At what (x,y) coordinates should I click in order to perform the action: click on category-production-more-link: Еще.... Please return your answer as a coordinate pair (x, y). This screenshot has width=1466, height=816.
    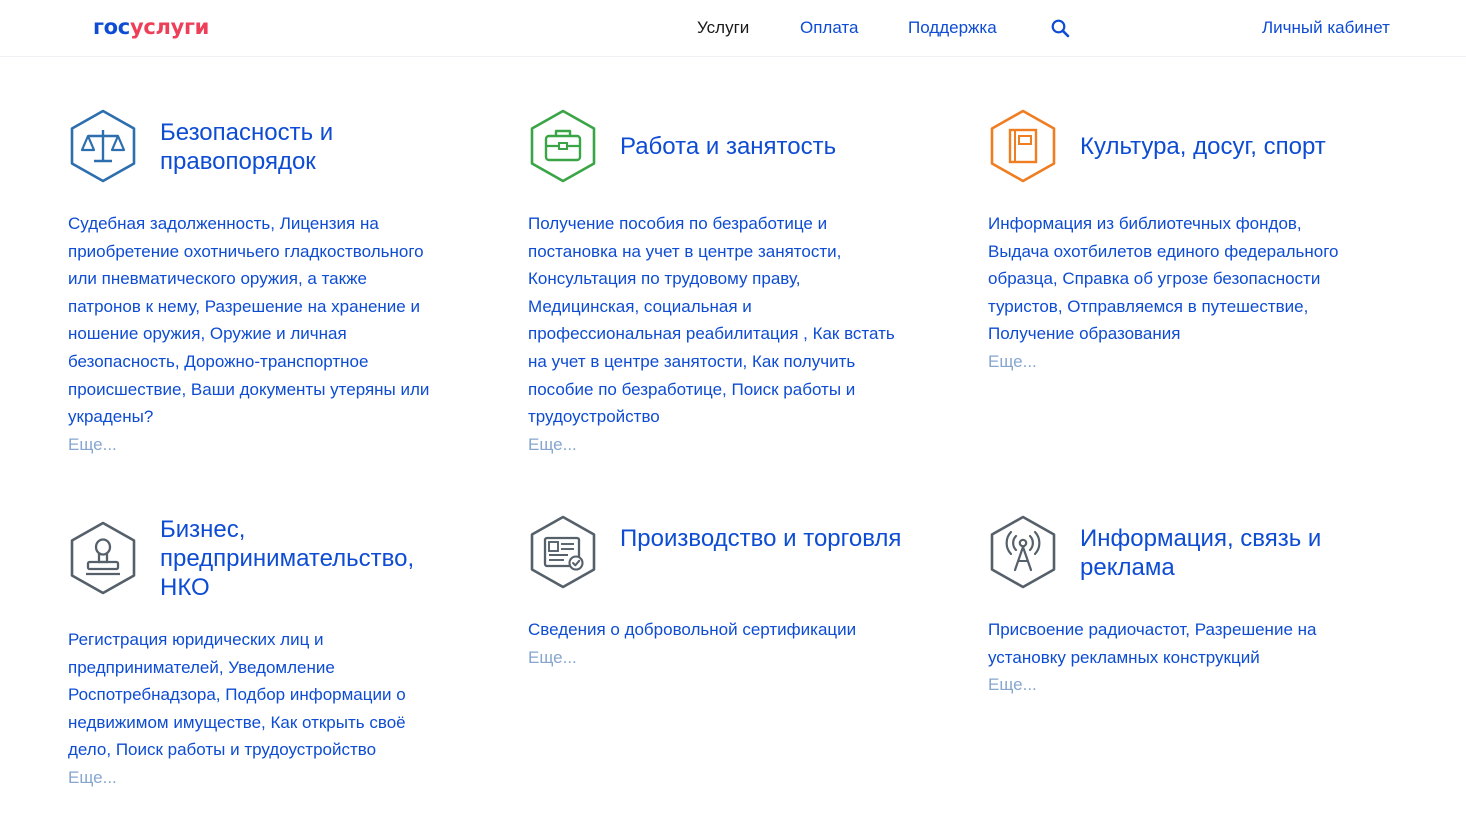
    Looking at the image, I should click on (713, 658).